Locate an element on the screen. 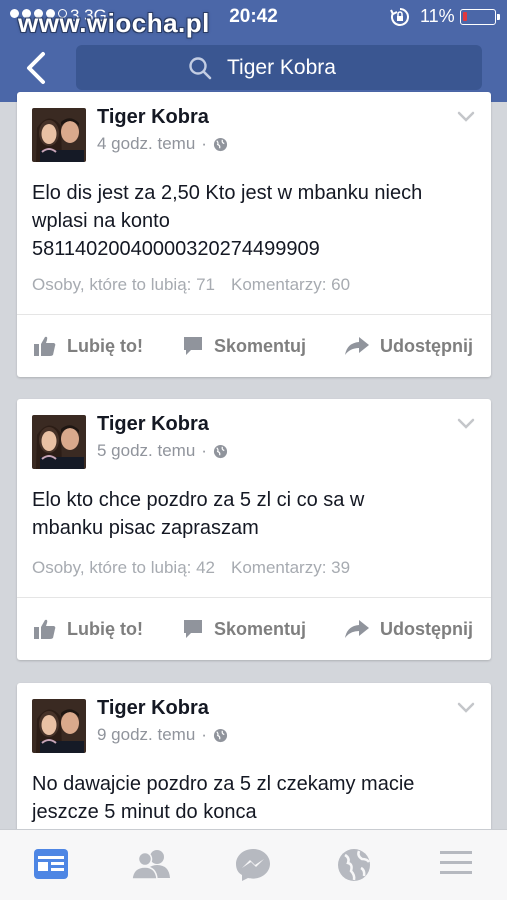  post-time: 9 godz. temu is located at coordinates (146, 735).